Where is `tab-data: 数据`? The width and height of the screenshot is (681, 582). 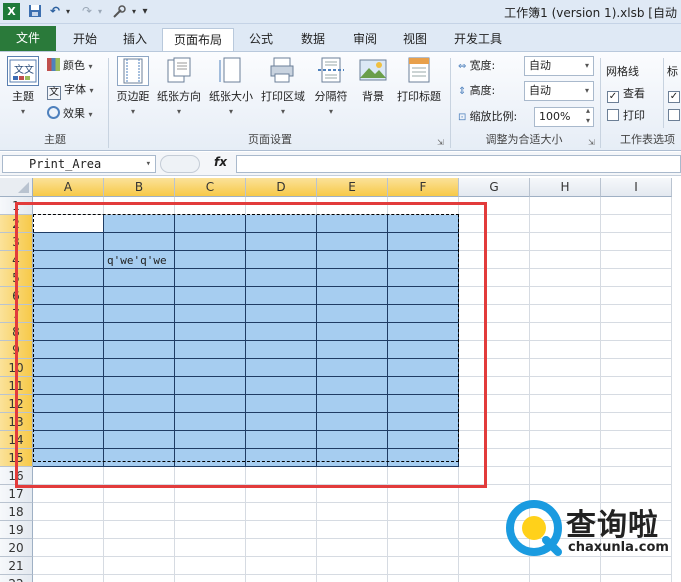 tab-data: 数据 is located at coordinates (313, 39).